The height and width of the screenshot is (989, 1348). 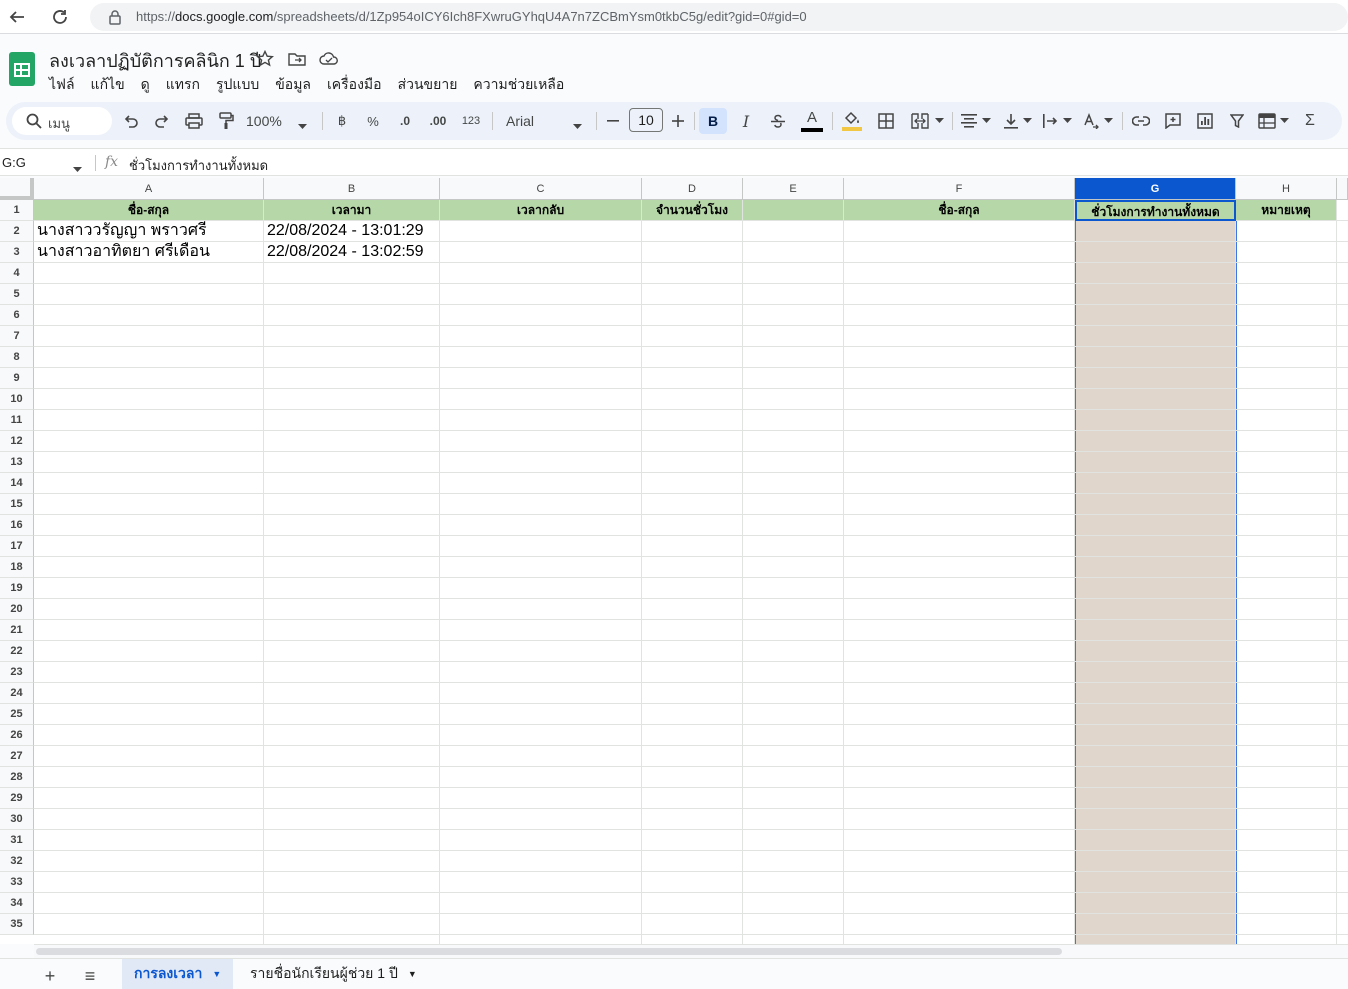 I want to click on row-header: 11, so click(x=17, y=420).